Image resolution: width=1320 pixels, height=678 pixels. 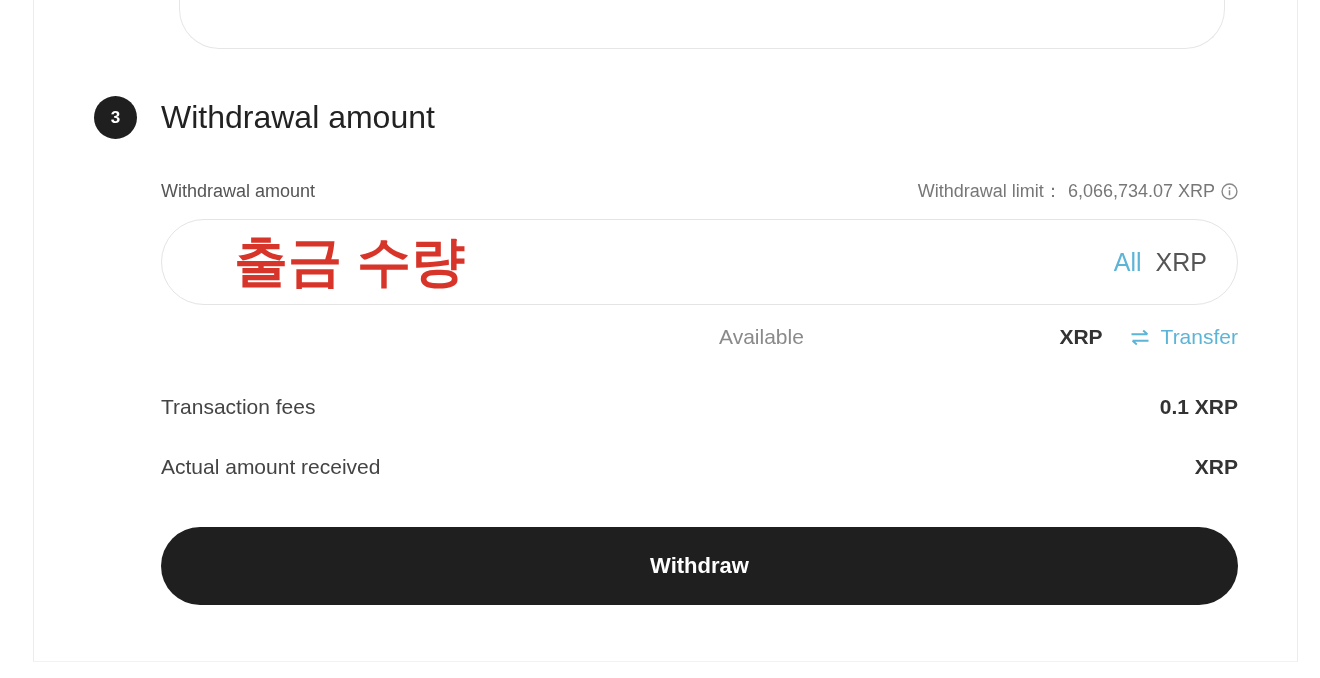 What do you see at coordinates (761, 337) in the screenshot?
I see `available-label: Available` at bounding box center [761, 337].